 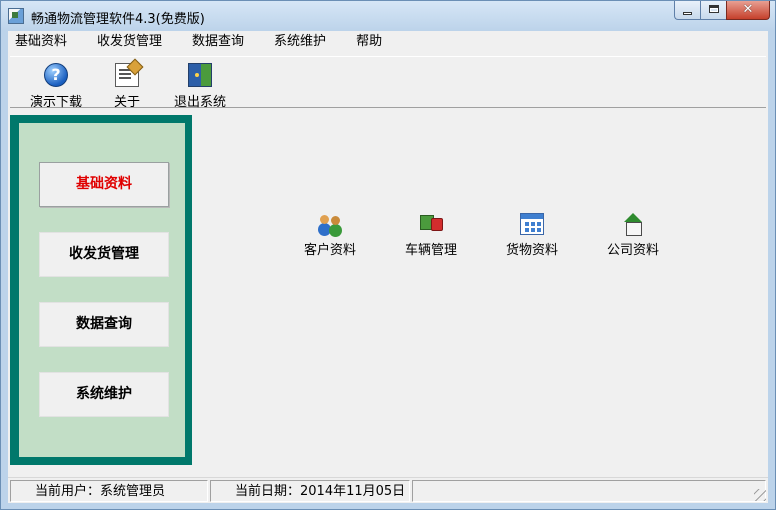 I want to click on exit-system-button: 退出系统, so click(x=200, y=86).